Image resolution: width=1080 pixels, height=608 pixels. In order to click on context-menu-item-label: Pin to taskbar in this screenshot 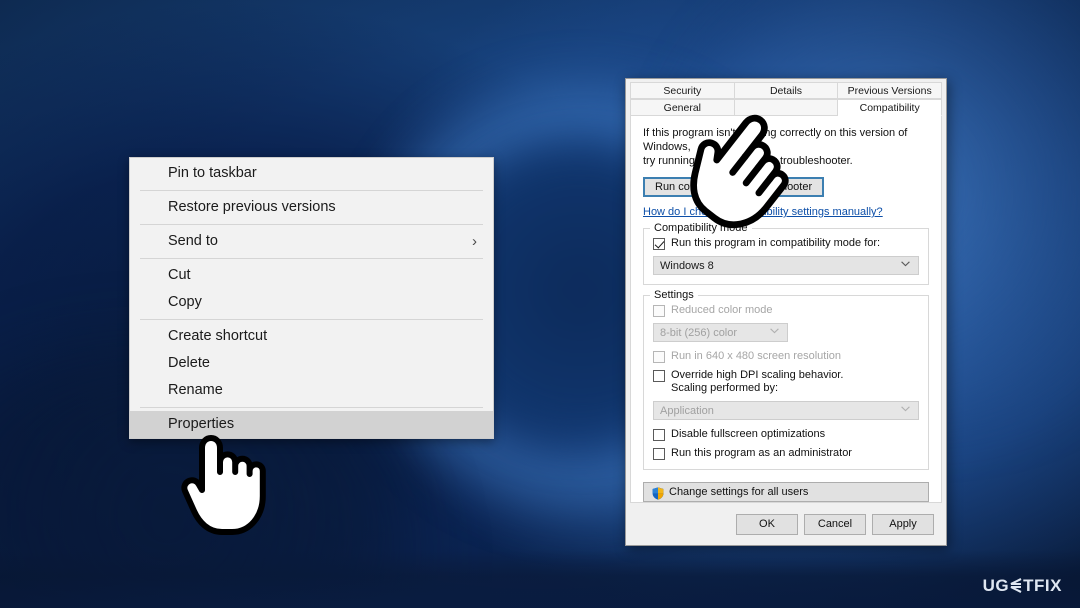, I will do `click(212, 173)`.